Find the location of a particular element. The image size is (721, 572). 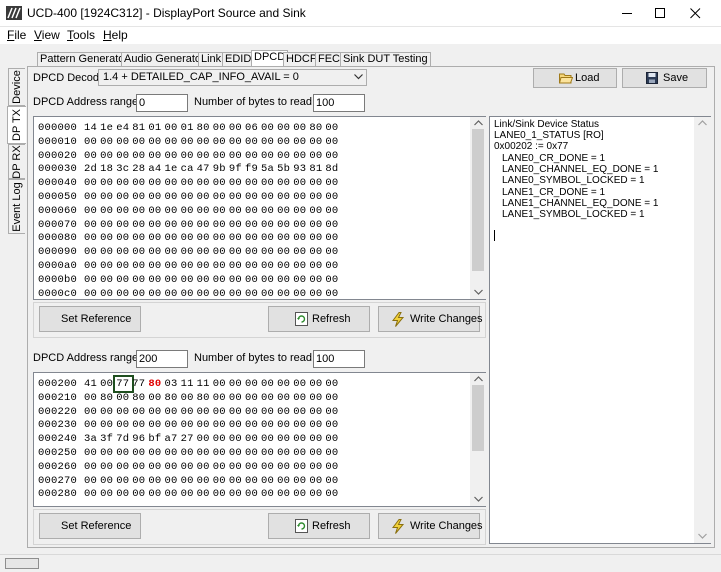

hex-byte: e4 is located at coordinates (123, 128).